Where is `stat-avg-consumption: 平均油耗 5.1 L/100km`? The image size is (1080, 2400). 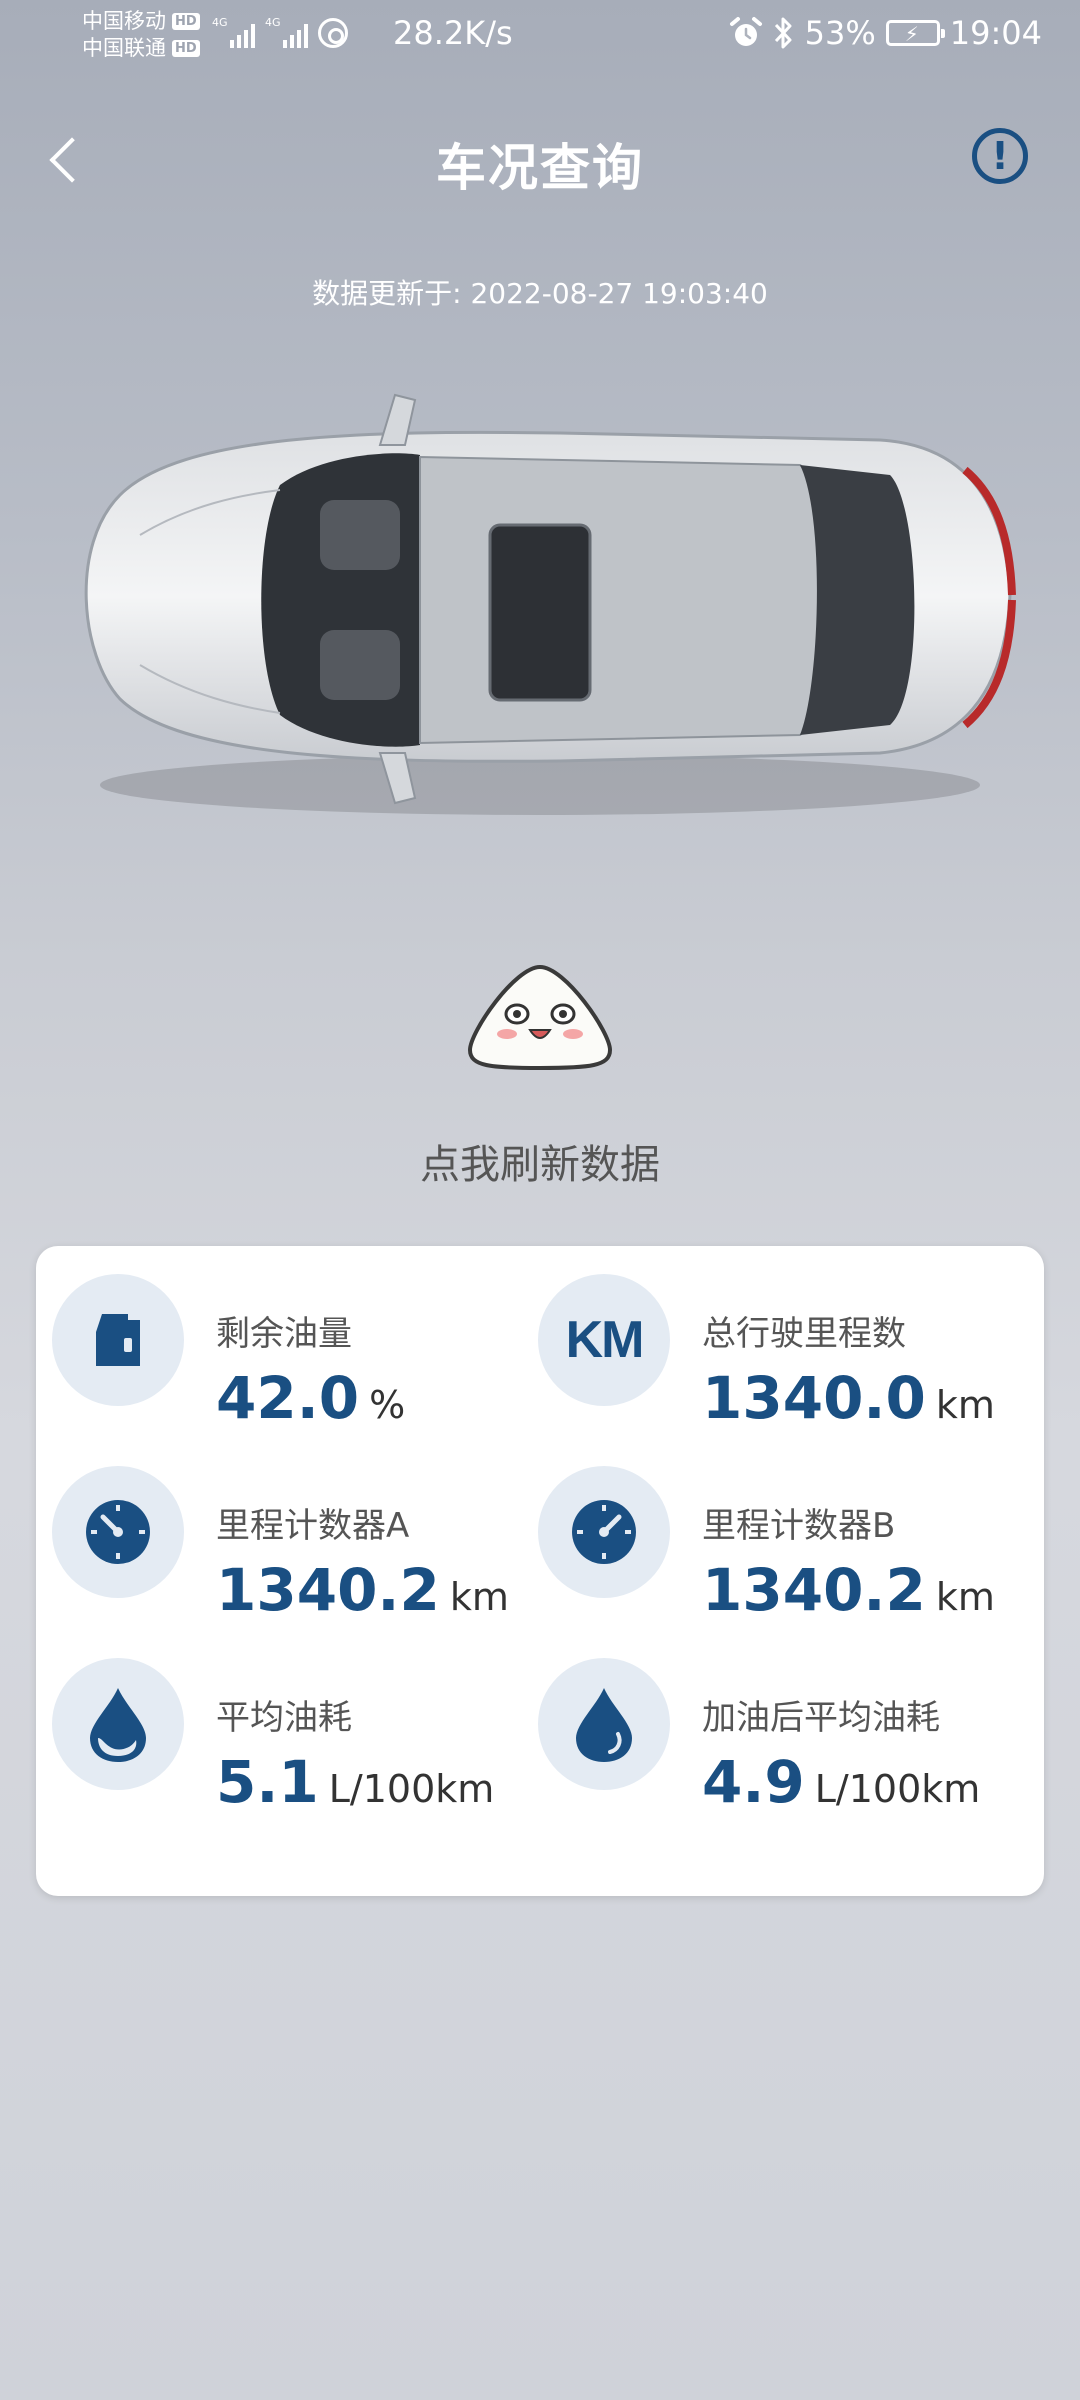 stat-avg-consumption: 平均油耗 5.1 L/100km is located at coordinates (276, 1723).